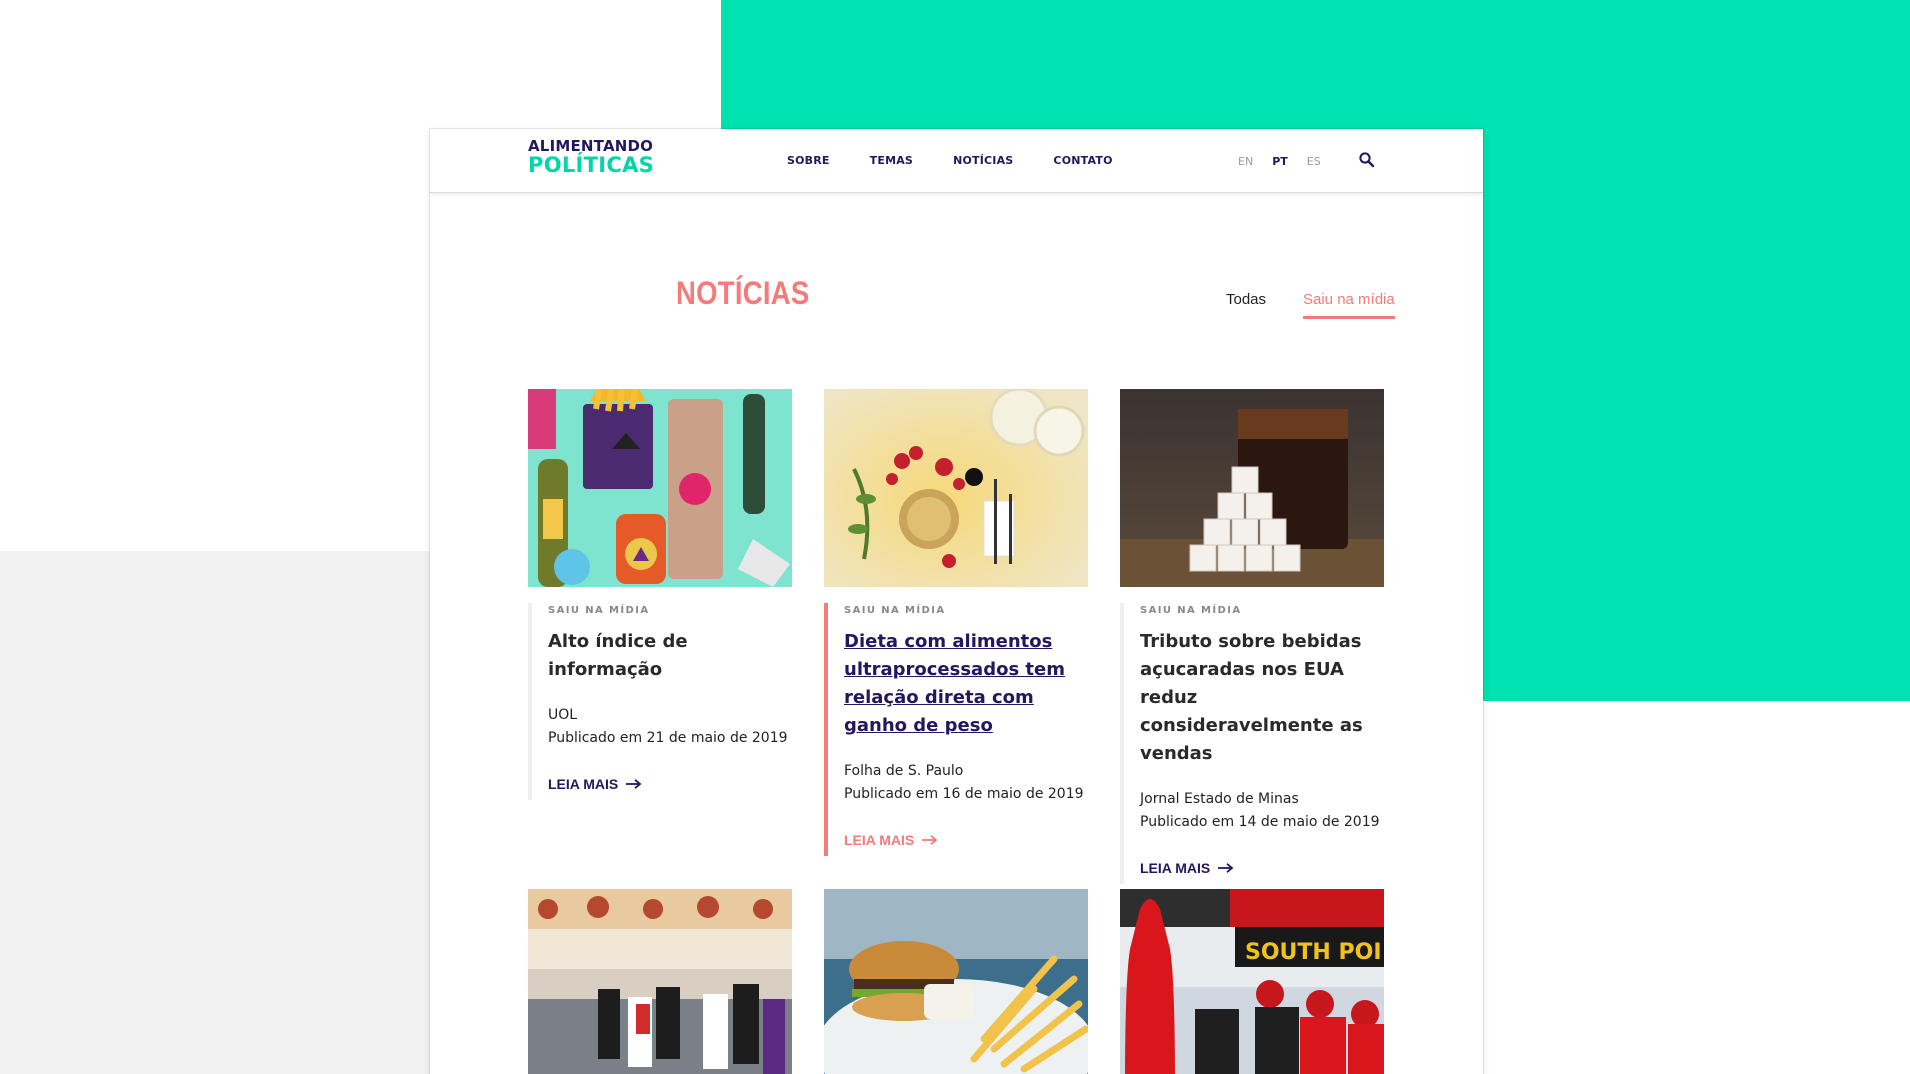 The height and width of the screenshot is (1074, 1910). What do you see at coordinates (1280, 161) in the screenshot?
I see `lang-pt: PT` at bounding box center [1280, 161].